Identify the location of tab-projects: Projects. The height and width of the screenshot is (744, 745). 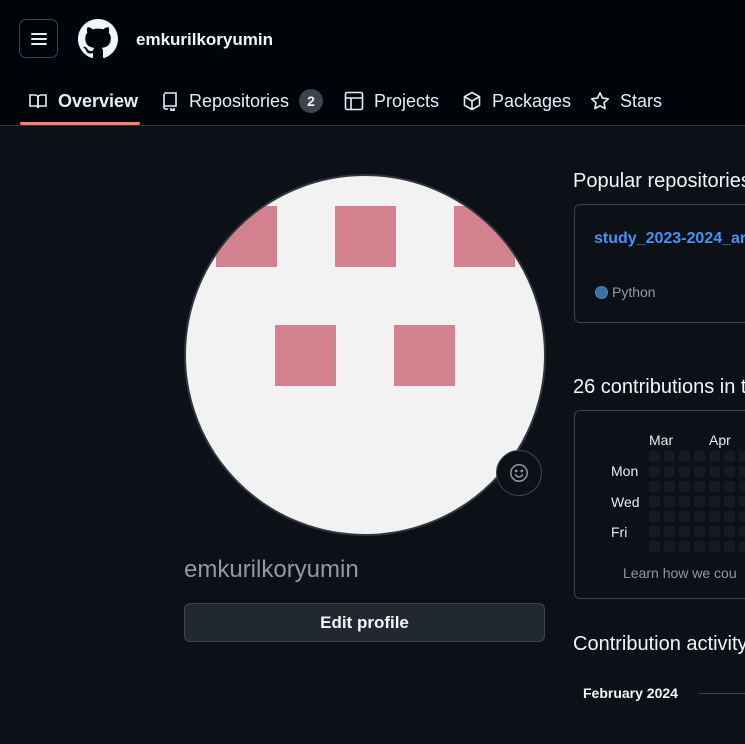
(391, 101).